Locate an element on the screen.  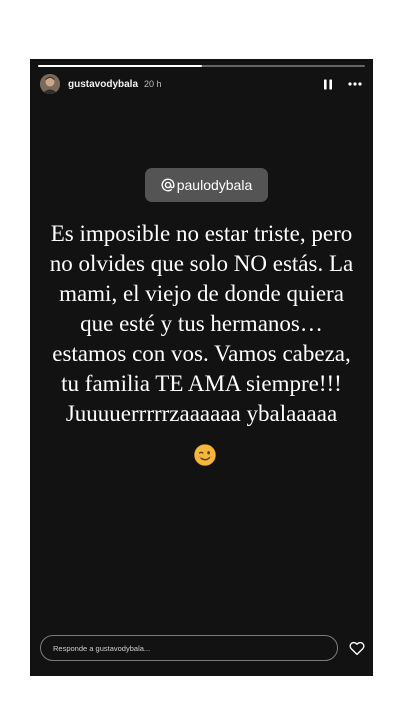
heart-icon is located at coordinates (357, 648).